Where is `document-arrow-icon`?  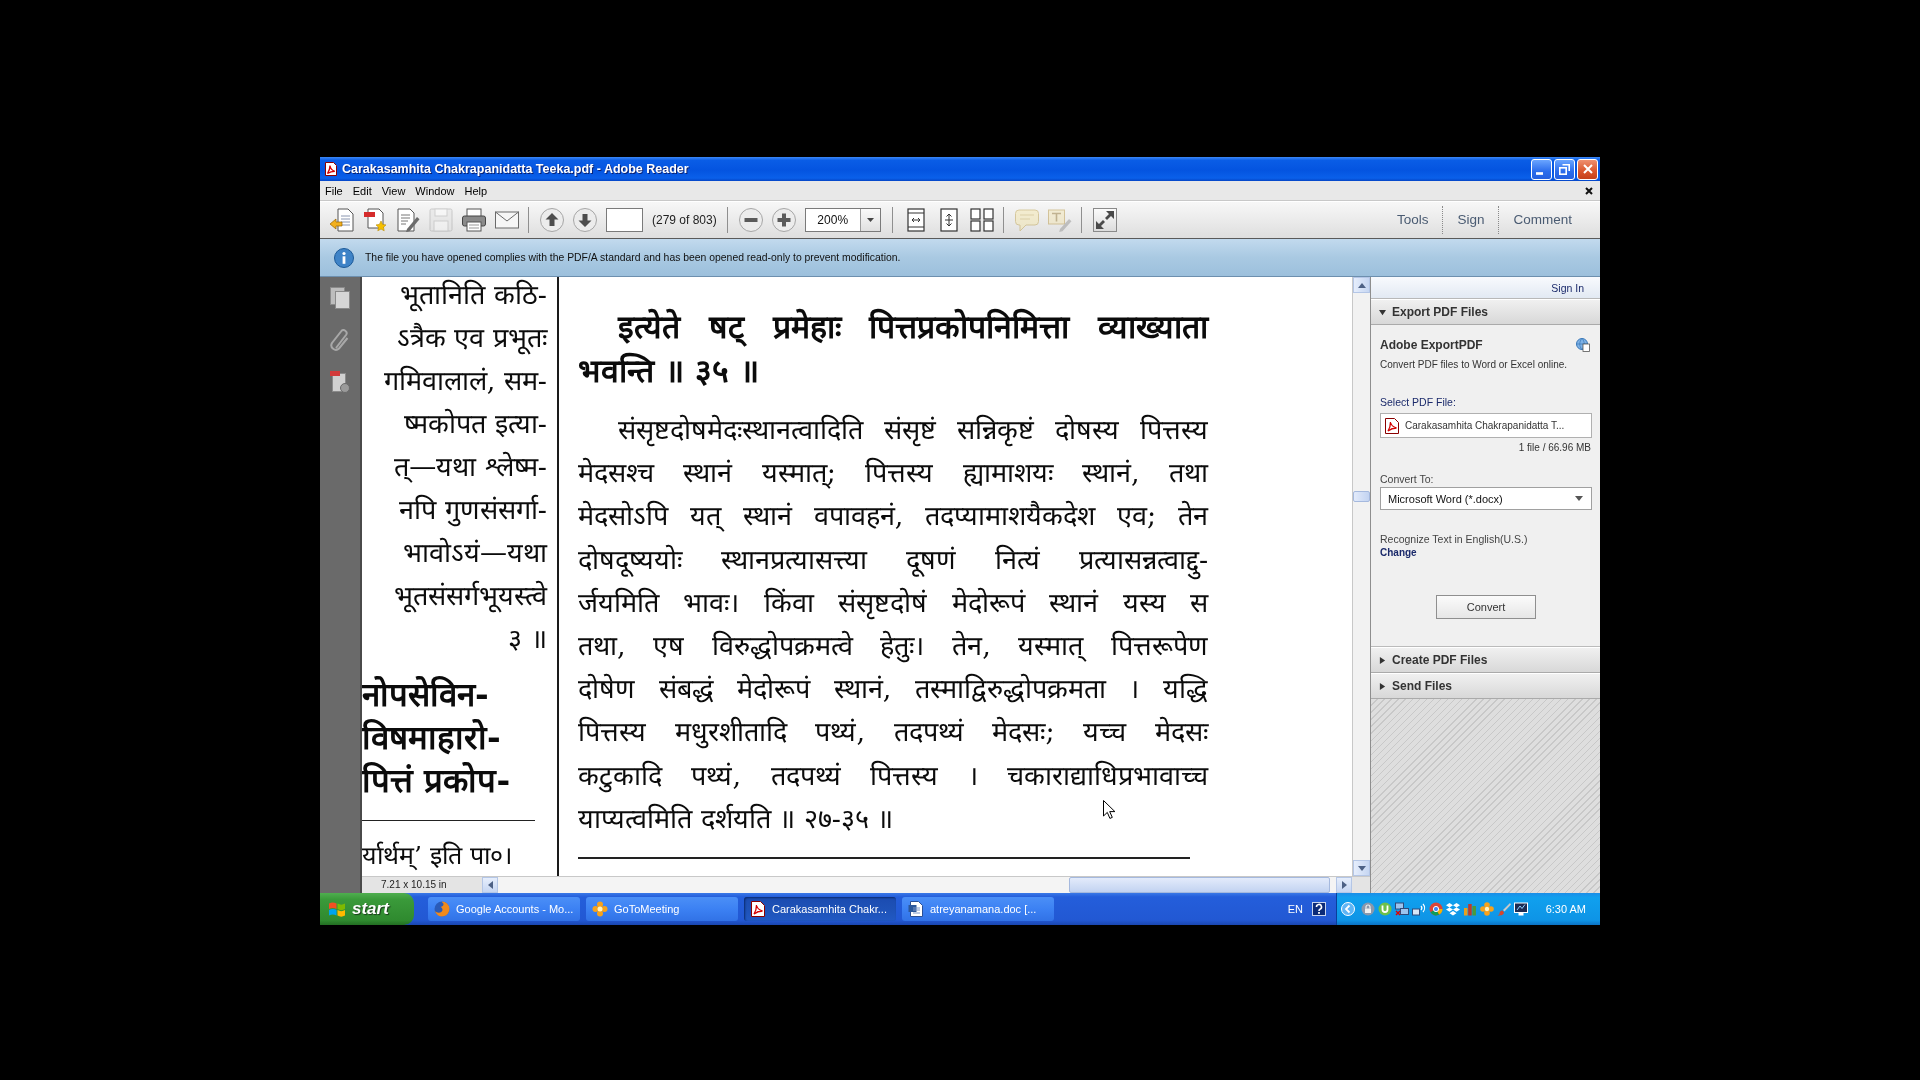 document-arrow-icon is located at coordinates (342, 220).